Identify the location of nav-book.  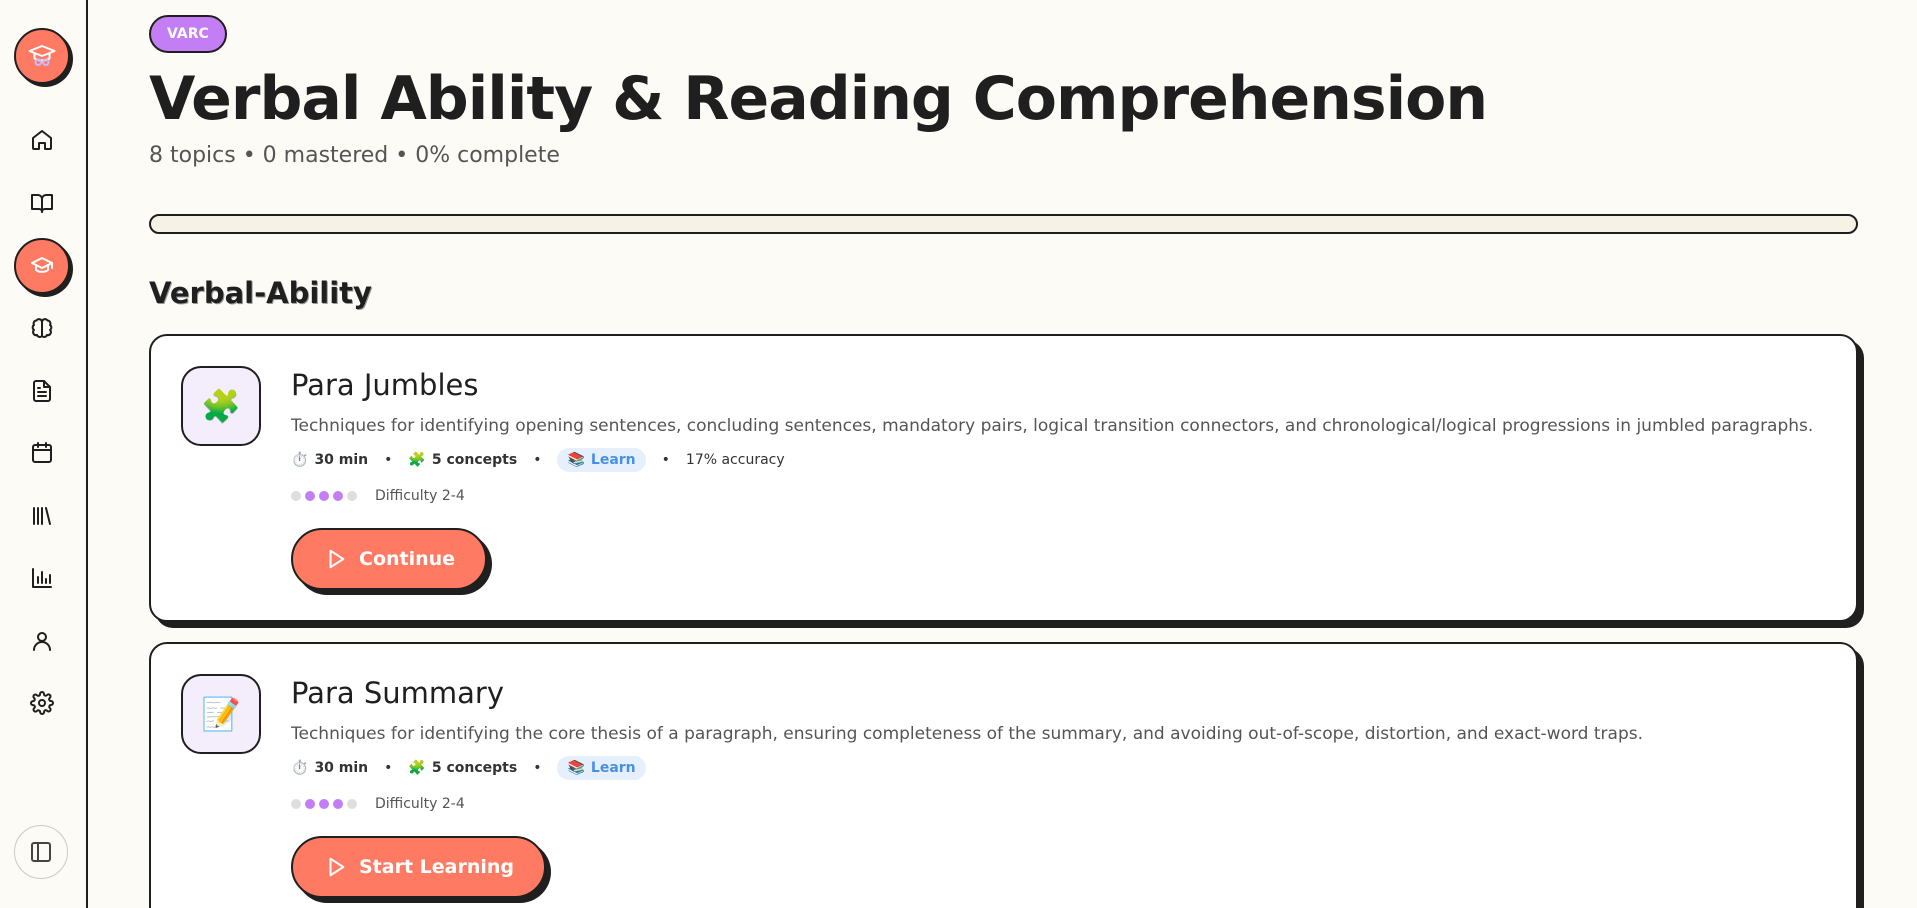
(42, 203).